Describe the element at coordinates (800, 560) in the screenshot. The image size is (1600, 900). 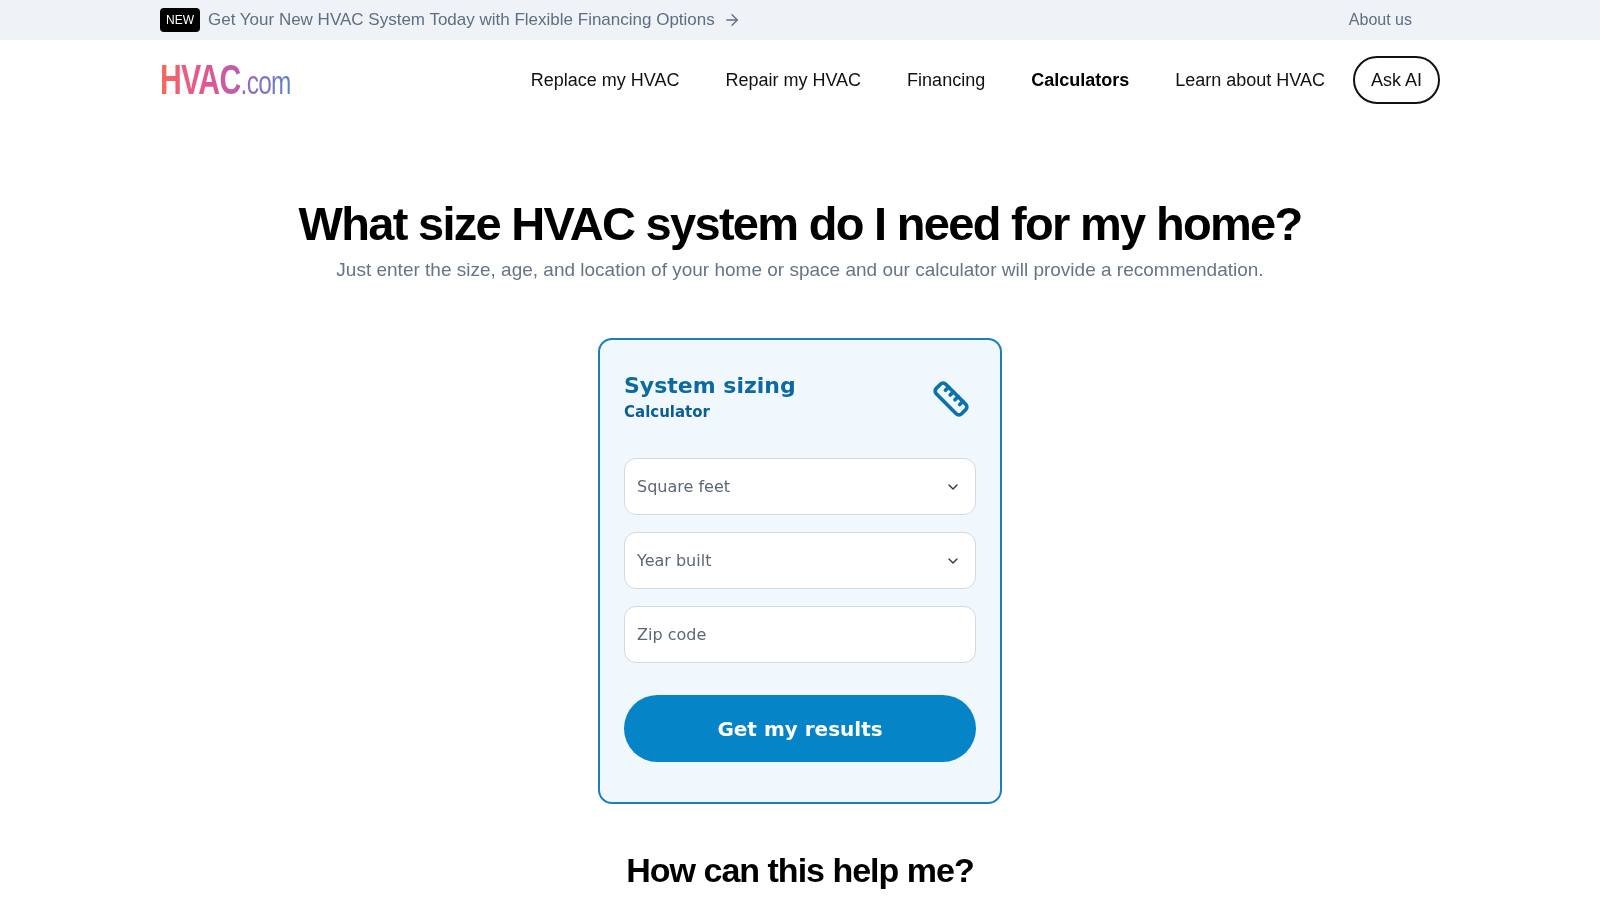
I see `select-field: Year built` at that location.